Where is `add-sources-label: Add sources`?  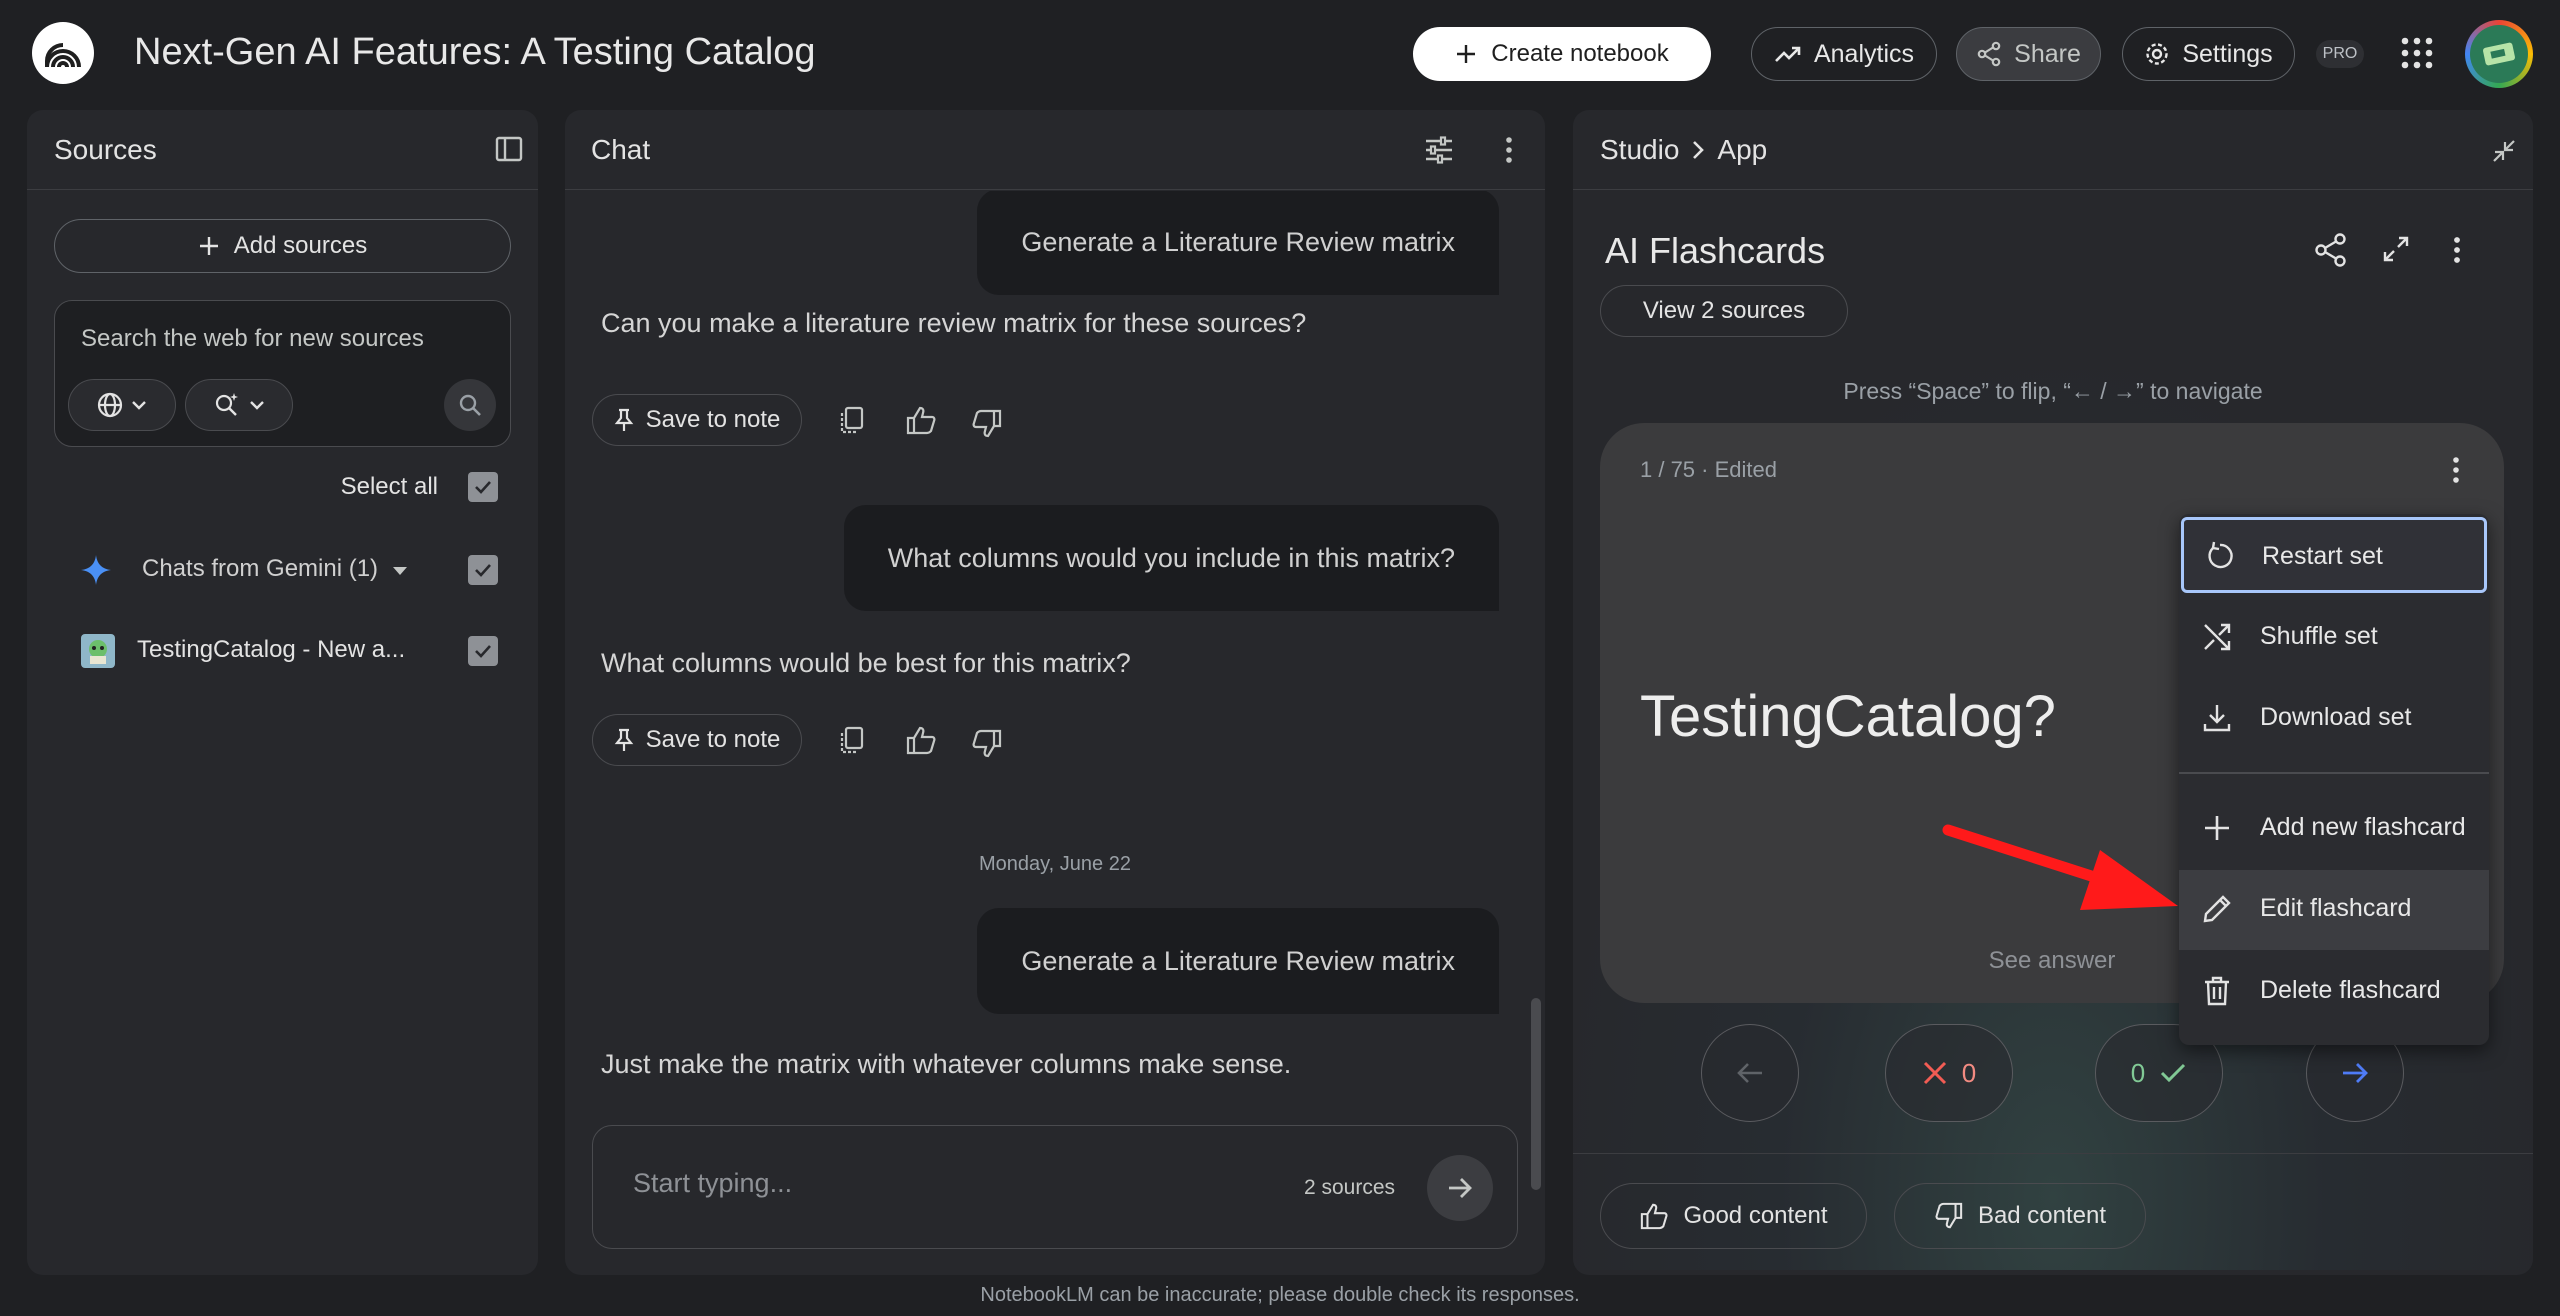
add-sources-label: Add sources is located at coordinates (300, 245).